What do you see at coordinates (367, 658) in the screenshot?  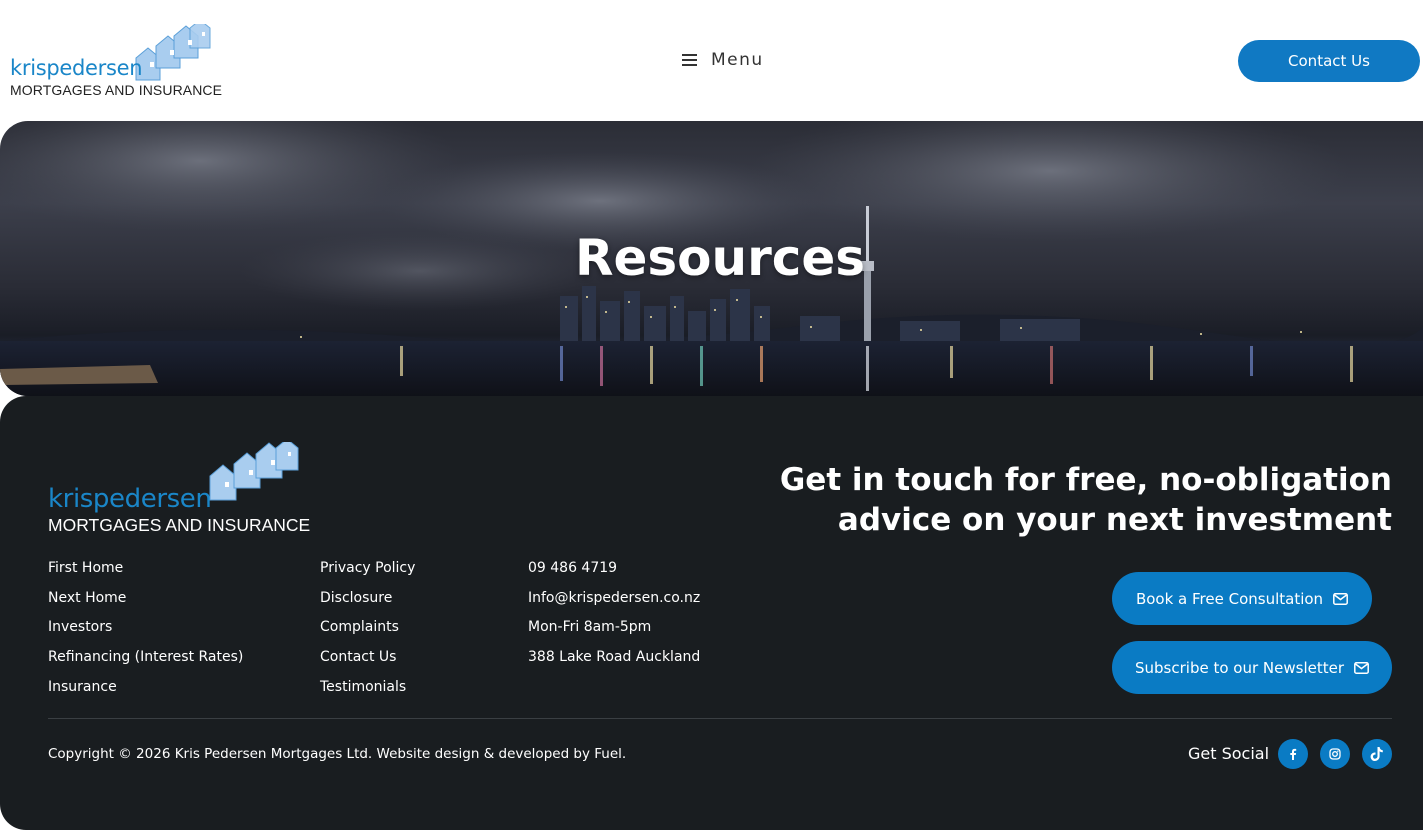 I see `footer-link-contact-us: Contact Us` at bounding box center [367, 658].